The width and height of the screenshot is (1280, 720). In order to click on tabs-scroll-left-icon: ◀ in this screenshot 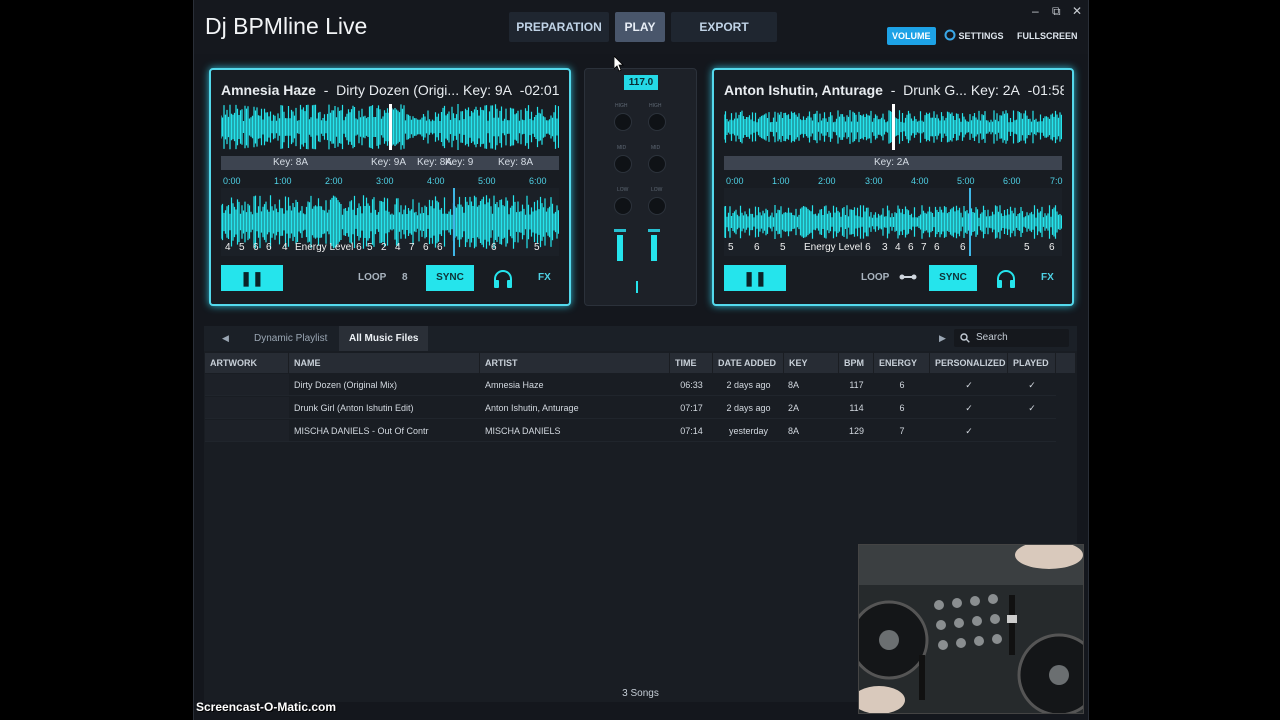, I will do `click(225, 338)`.